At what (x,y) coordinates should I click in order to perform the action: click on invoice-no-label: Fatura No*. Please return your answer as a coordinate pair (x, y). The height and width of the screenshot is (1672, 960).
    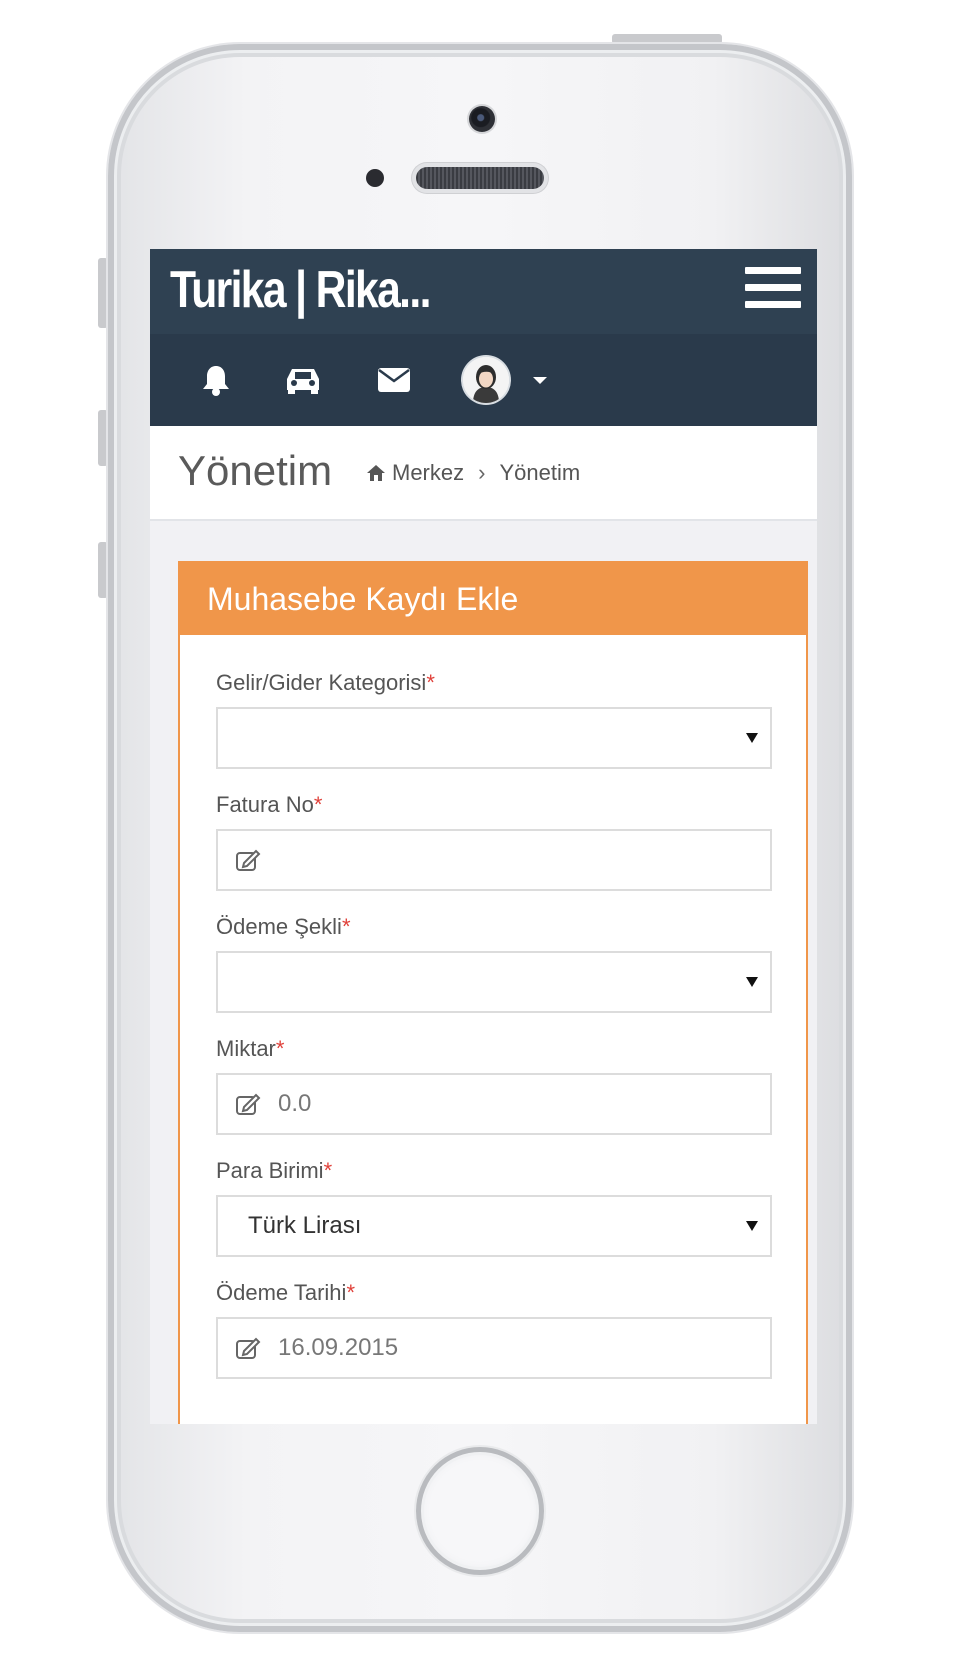
    Looking at the image, I should click on (269, 804).